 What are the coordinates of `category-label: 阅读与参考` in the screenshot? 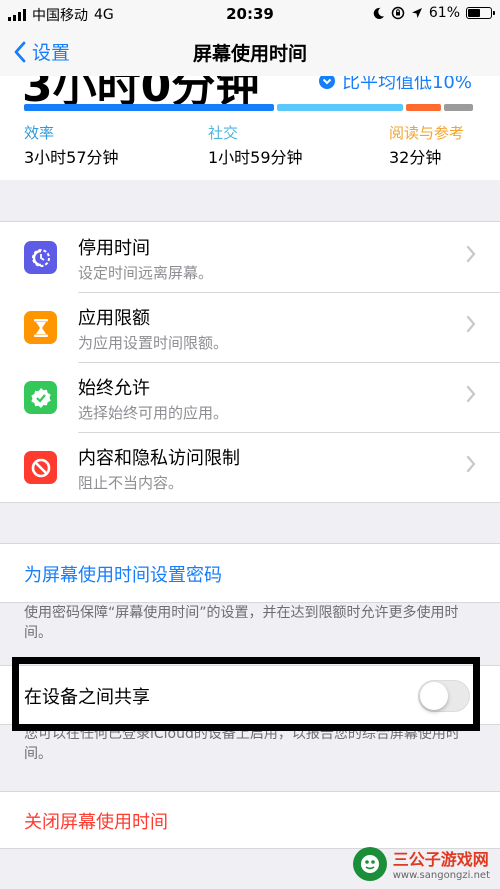 It's located at (427, 133).